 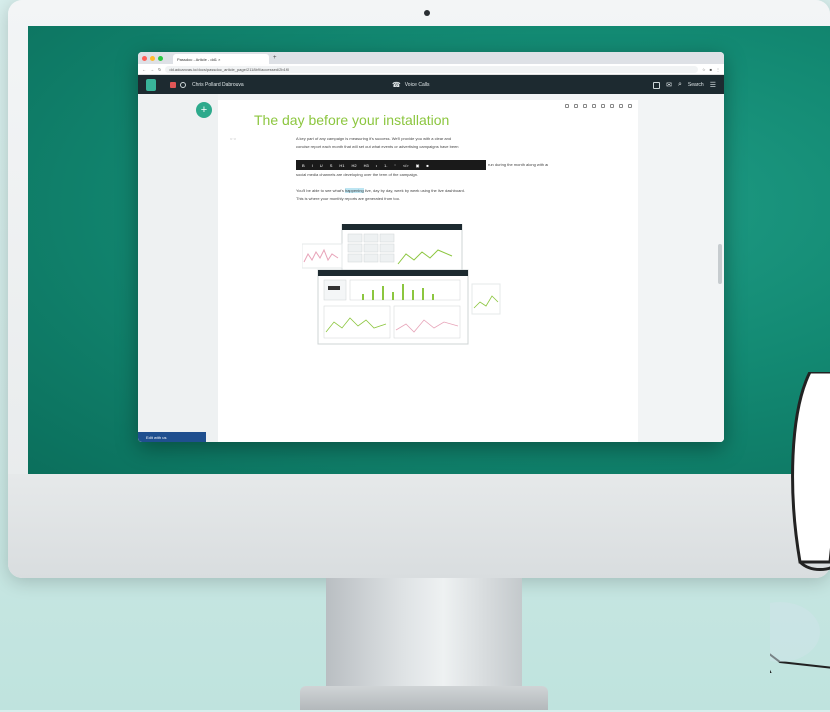 I want to click on underline-button: U, so click(x=321, y=165).